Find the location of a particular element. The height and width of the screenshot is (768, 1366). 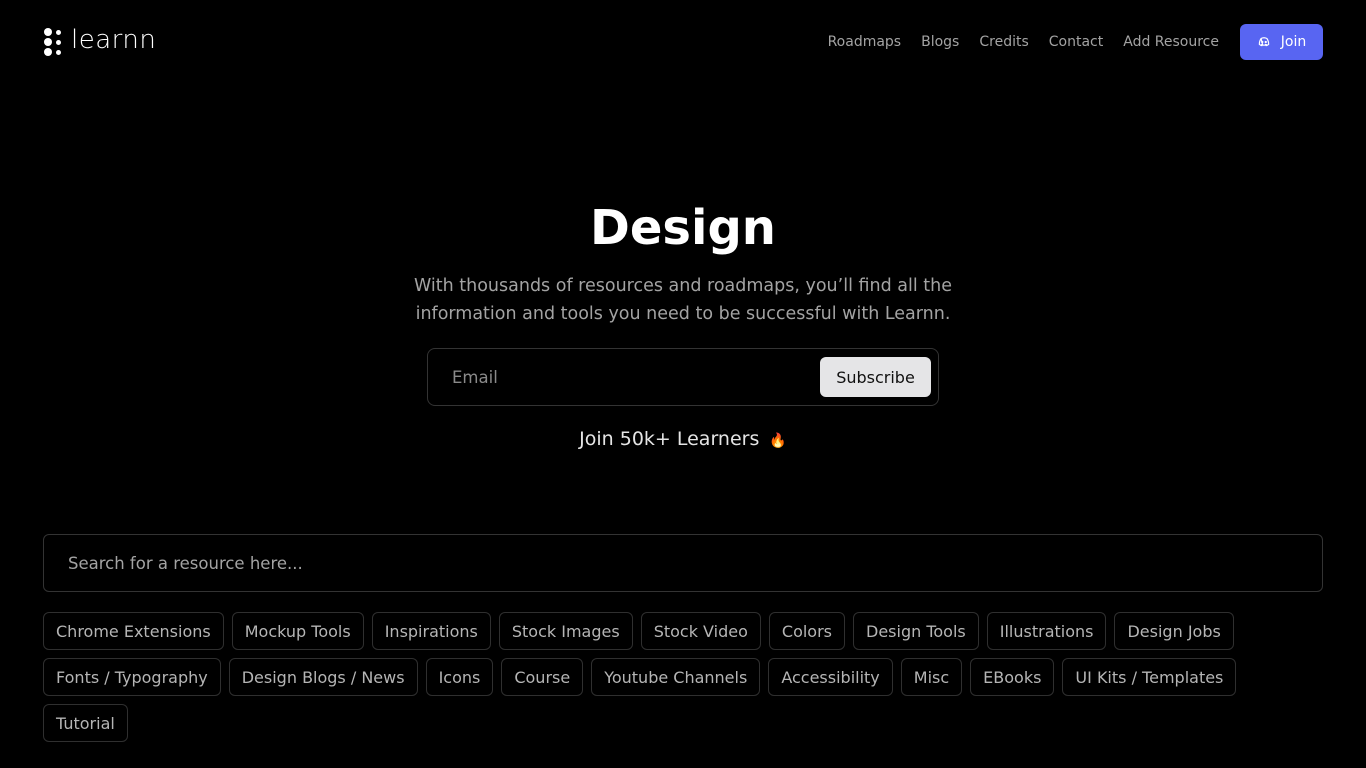

tag-chrome-extensions: Chrome Extensions is located at coordinates (133, 631).